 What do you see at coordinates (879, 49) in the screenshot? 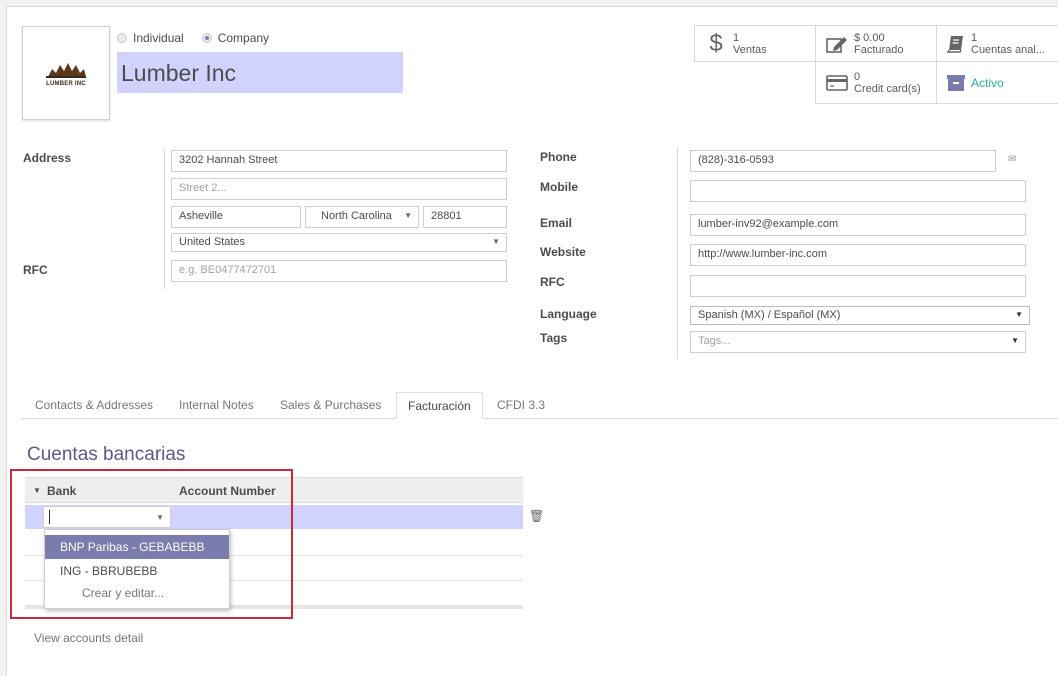
I see `facturado-label: Facturado` at bounding box center [879, 49].